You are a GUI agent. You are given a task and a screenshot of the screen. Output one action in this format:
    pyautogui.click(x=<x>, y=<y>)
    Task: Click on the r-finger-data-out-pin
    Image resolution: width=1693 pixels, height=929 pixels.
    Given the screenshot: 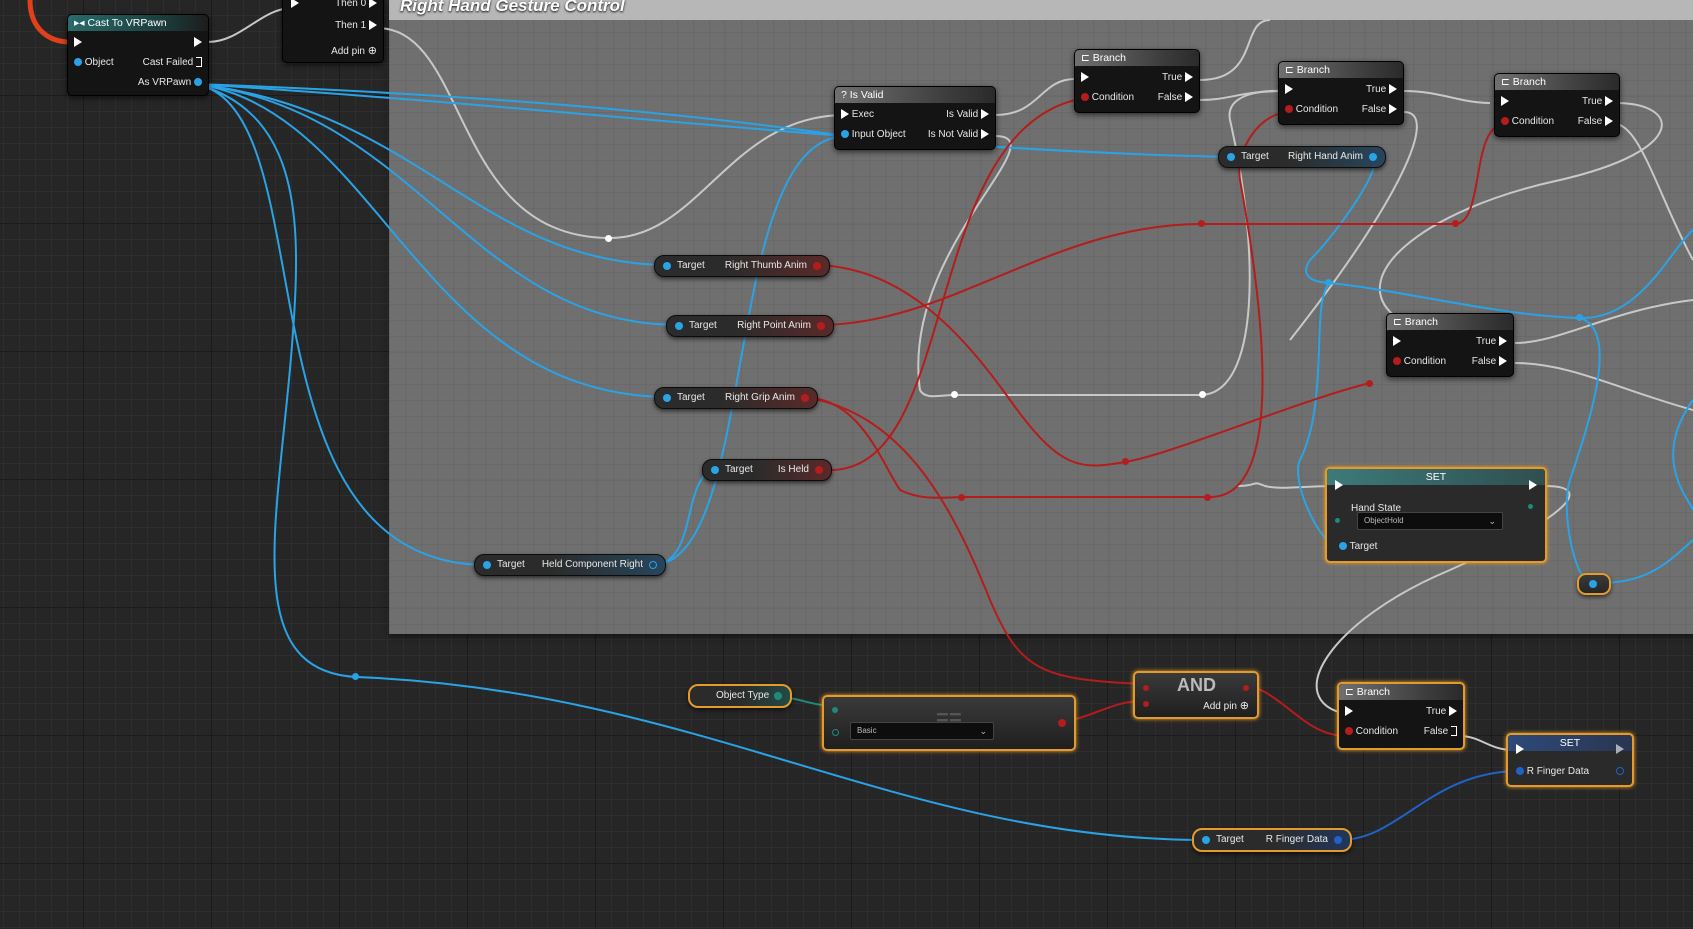 What is the action you would take?
    pyautogui.click(x=1620, y=771)
    